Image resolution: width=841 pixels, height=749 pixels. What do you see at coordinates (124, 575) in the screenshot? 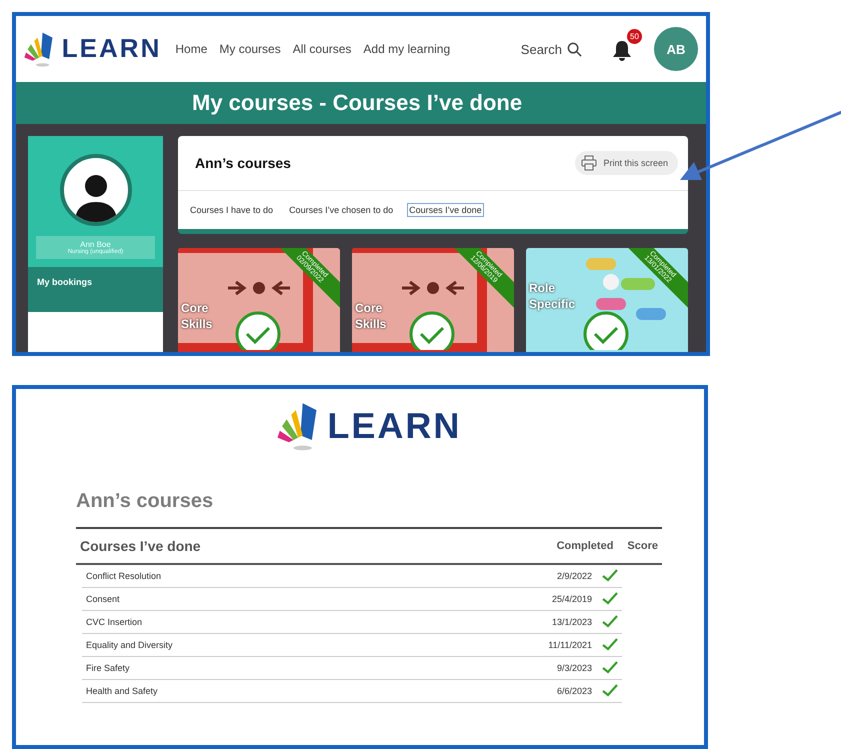
I see `course-name: Conflict Resolution` at bounding box center [124, 575].